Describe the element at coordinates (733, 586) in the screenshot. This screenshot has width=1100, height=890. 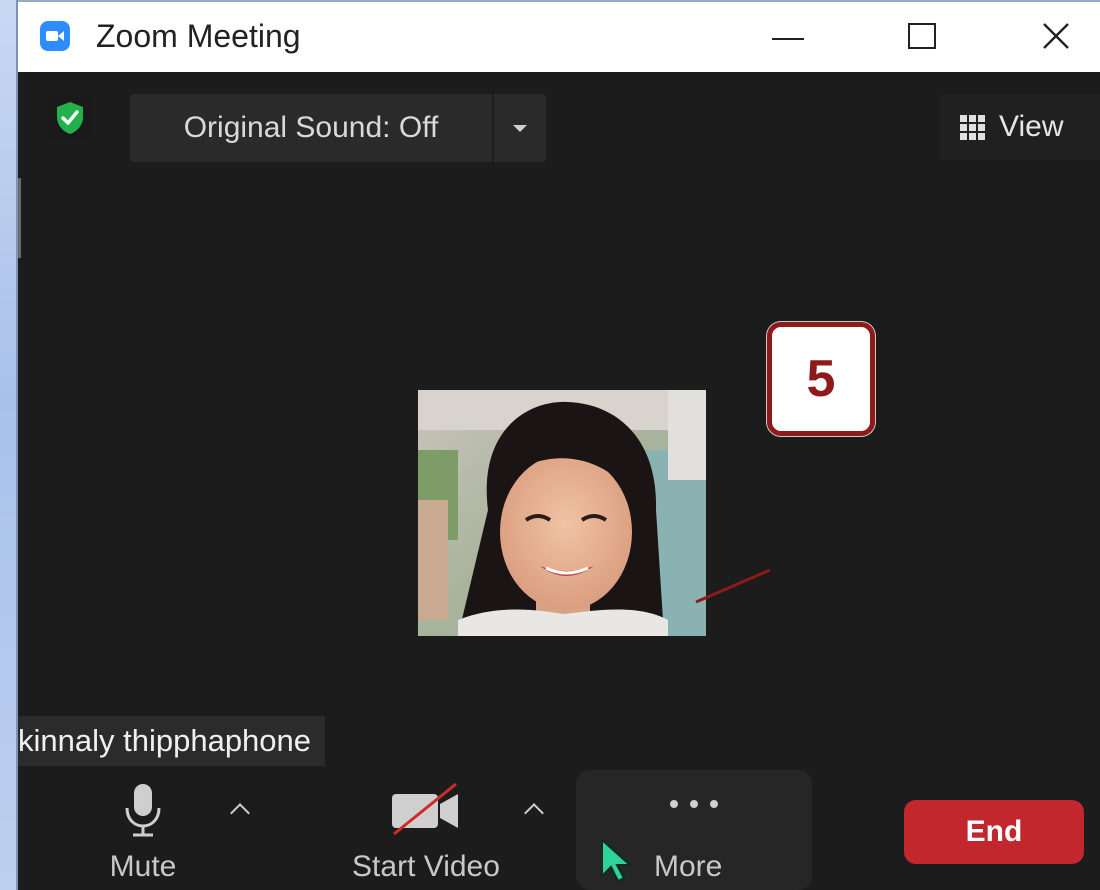
I see `callout-connector` at that location.